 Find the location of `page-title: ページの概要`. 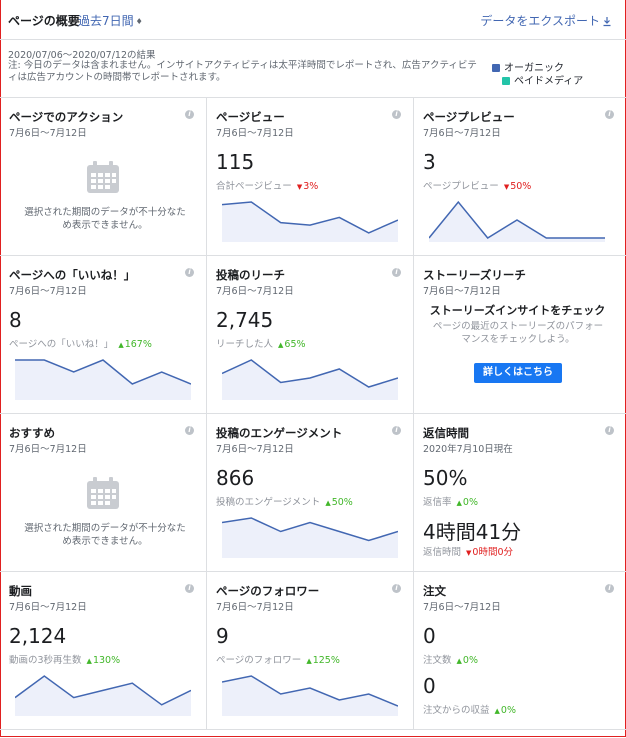

page-title: ページの概要 is located at coordinates (44, 21).